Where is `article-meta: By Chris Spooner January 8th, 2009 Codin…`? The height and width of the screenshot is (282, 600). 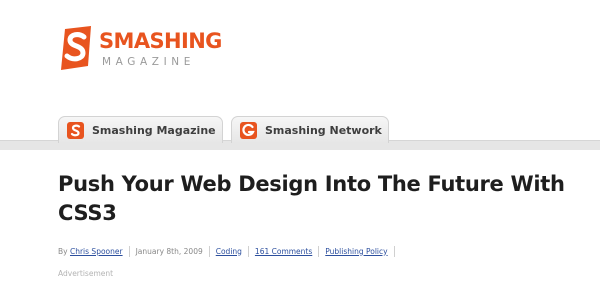 article-meta: By Chris Spooner January 8th, 2009 Codin… is located at coordinates (229, 251).